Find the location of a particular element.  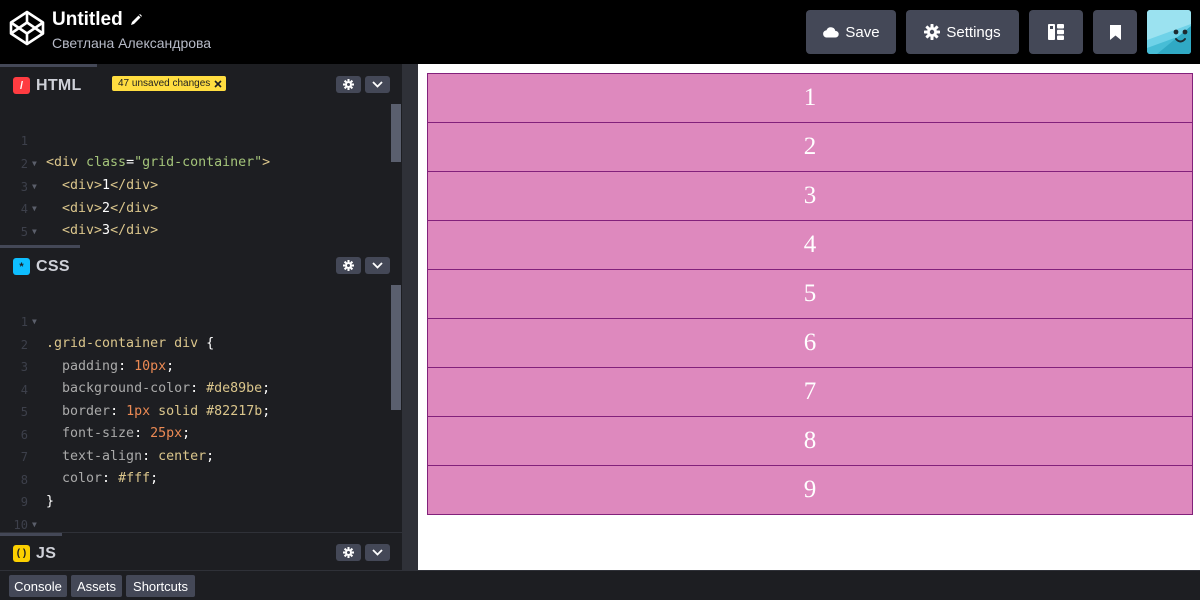

code-line: 10▼ .grid-container { is located at coordinates (195, 512).